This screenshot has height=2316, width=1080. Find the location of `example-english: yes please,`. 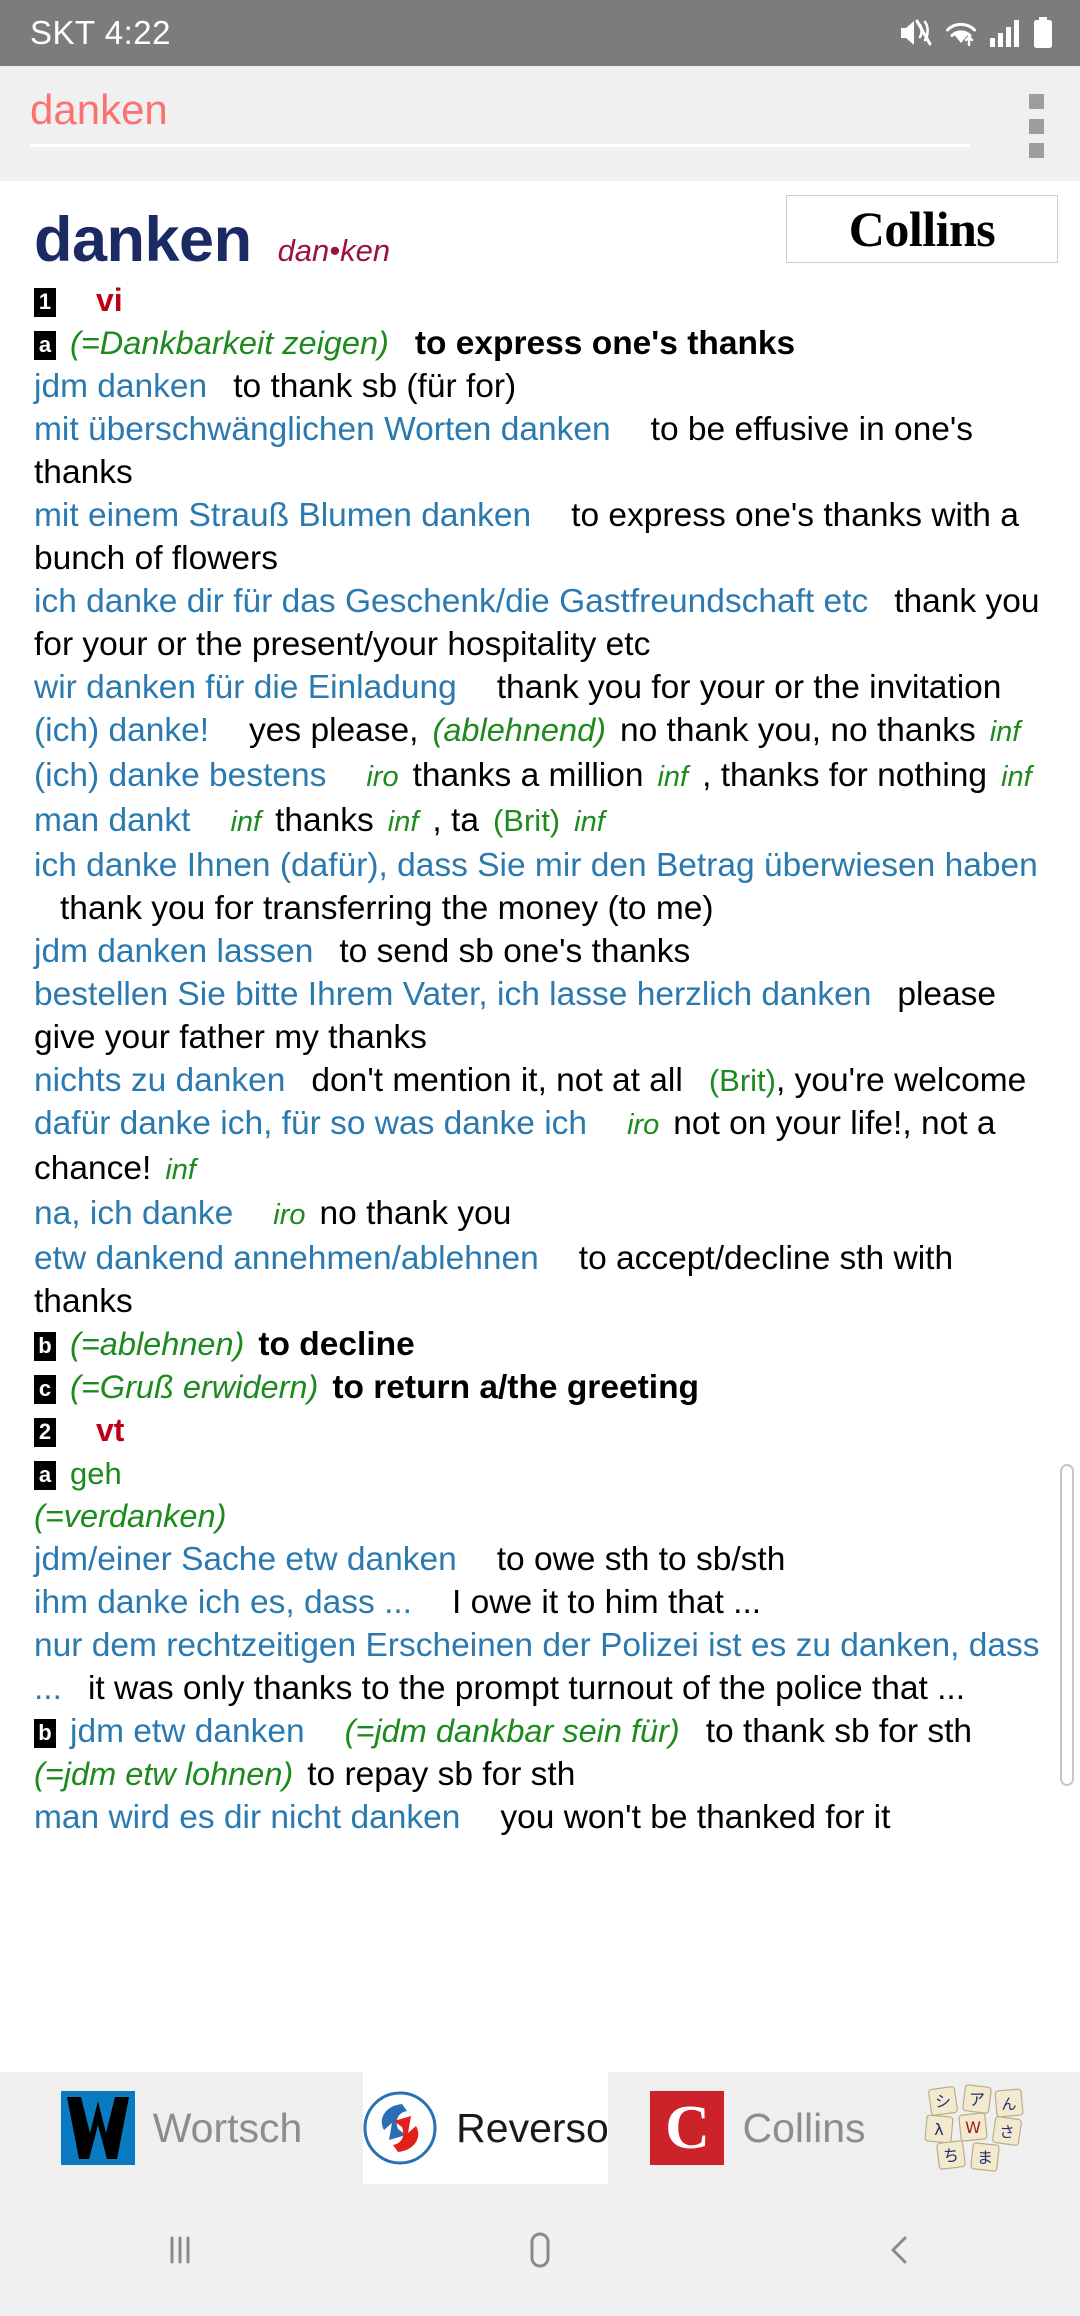

example-english: yes please, is located at coordinates (334, 731).